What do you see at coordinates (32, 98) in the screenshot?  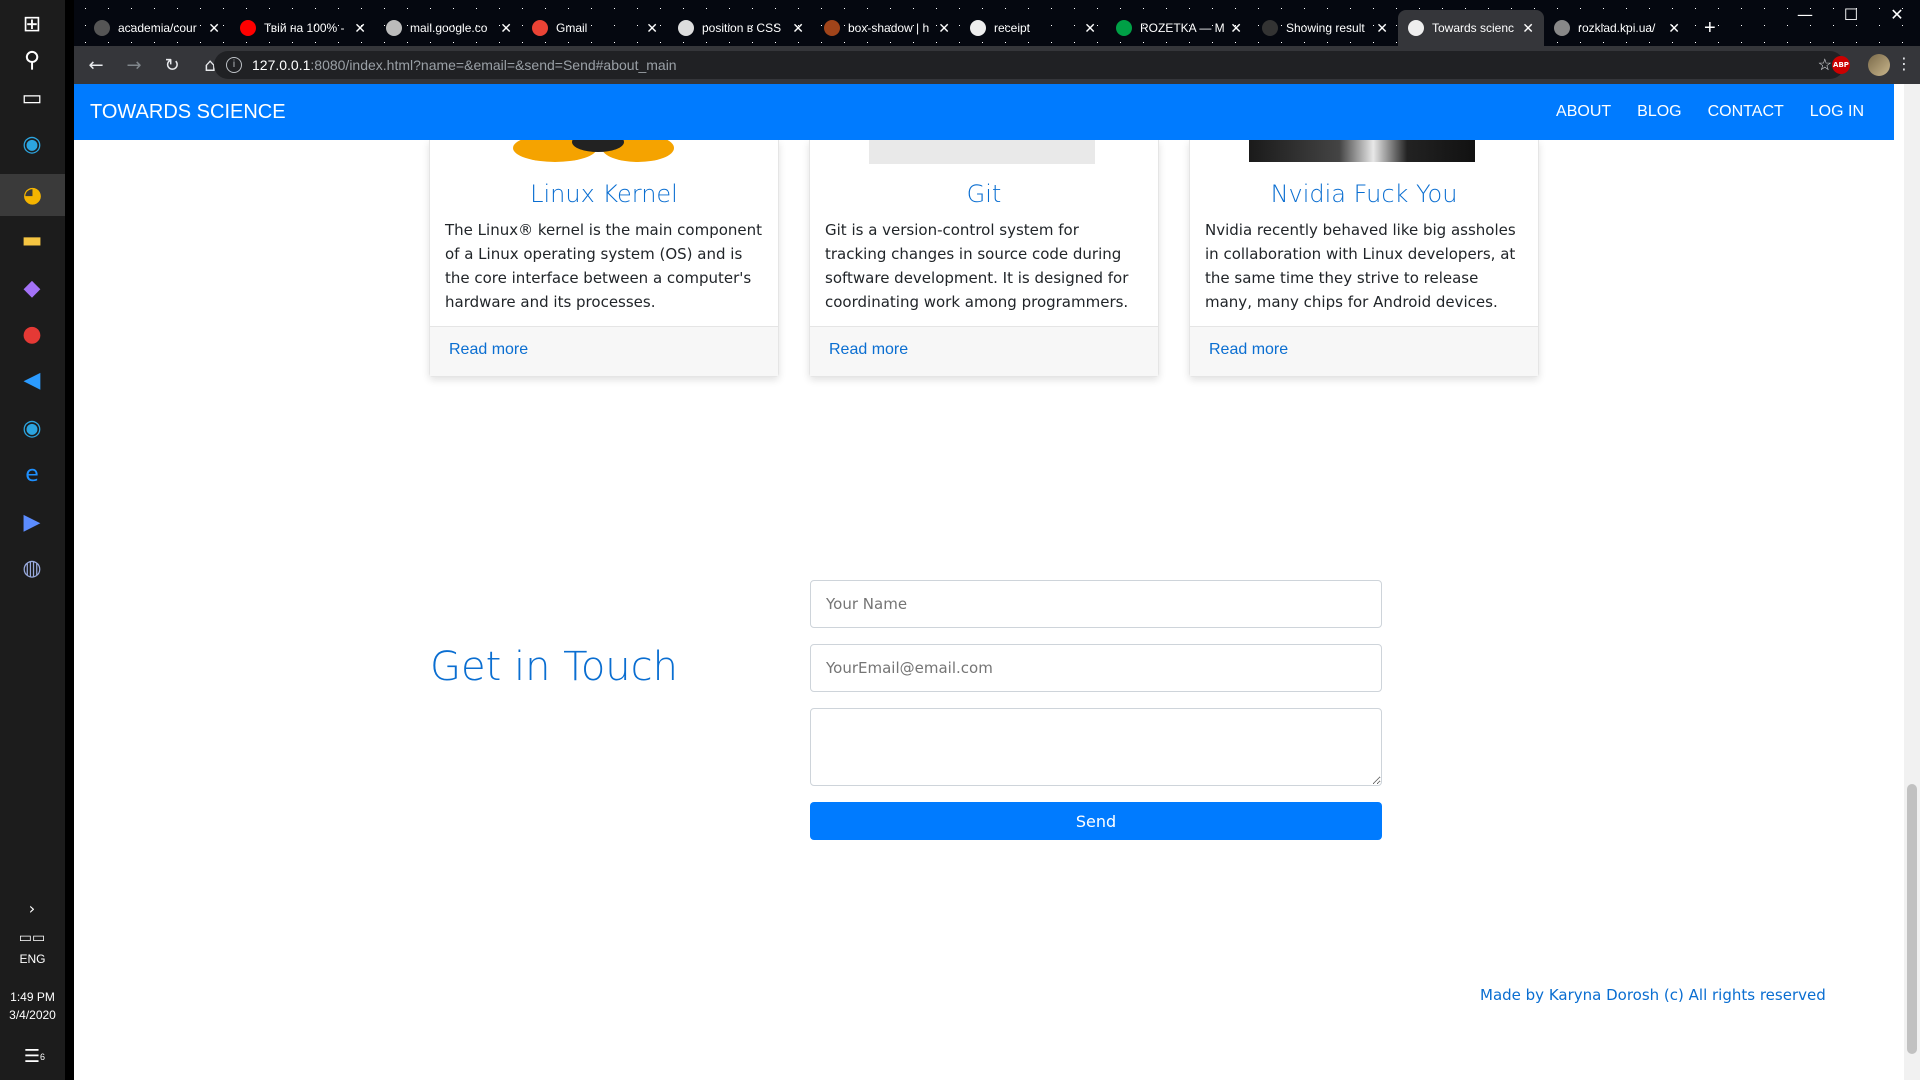 I see `task-view-icon: ▭` at bounding box center [32, 98].